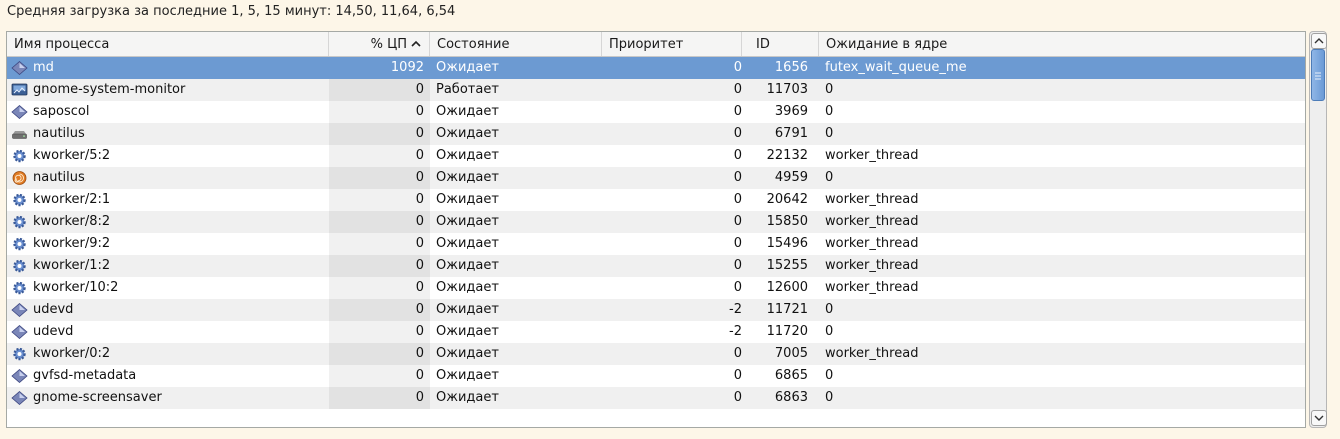 The image size is (1340, 439). I want to click on process-row: udevd 0 Ожидает -2 11720 0, so click(656, 332).